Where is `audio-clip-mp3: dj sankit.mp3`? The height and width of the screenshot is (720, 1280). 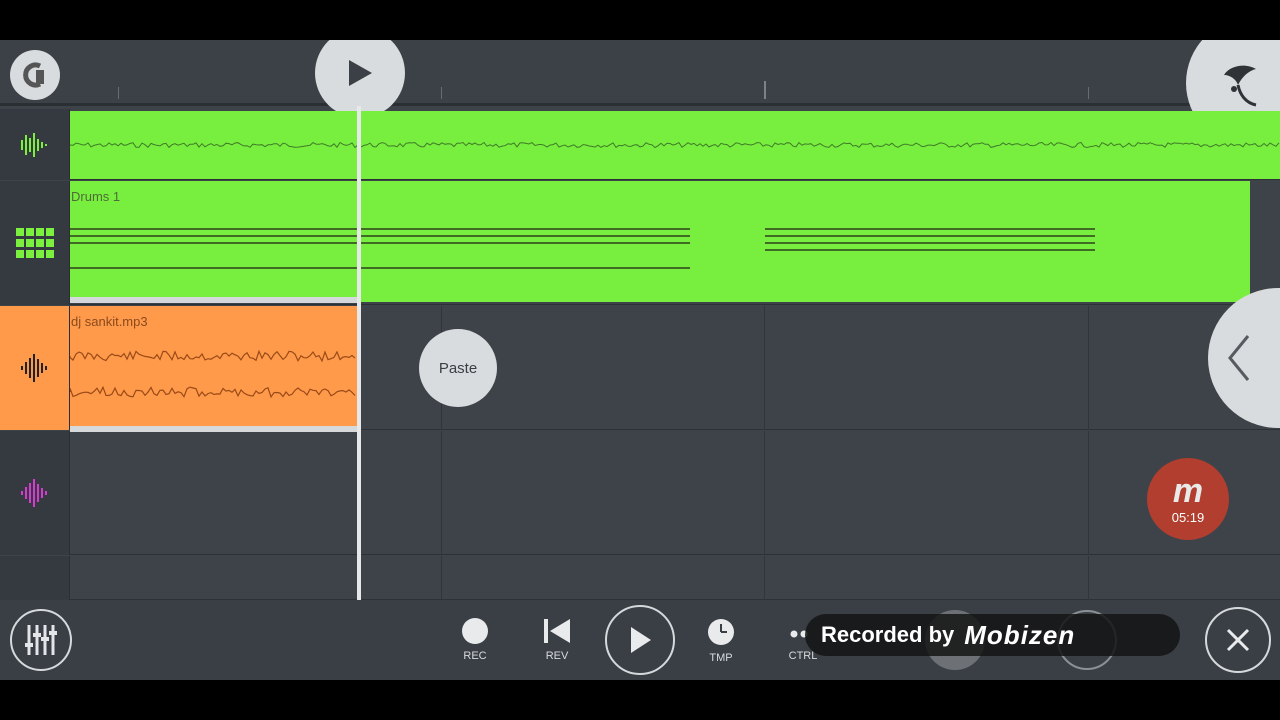 audio-clip-mp3: dj sankit.mp3 is located at coordinates (213, 368).